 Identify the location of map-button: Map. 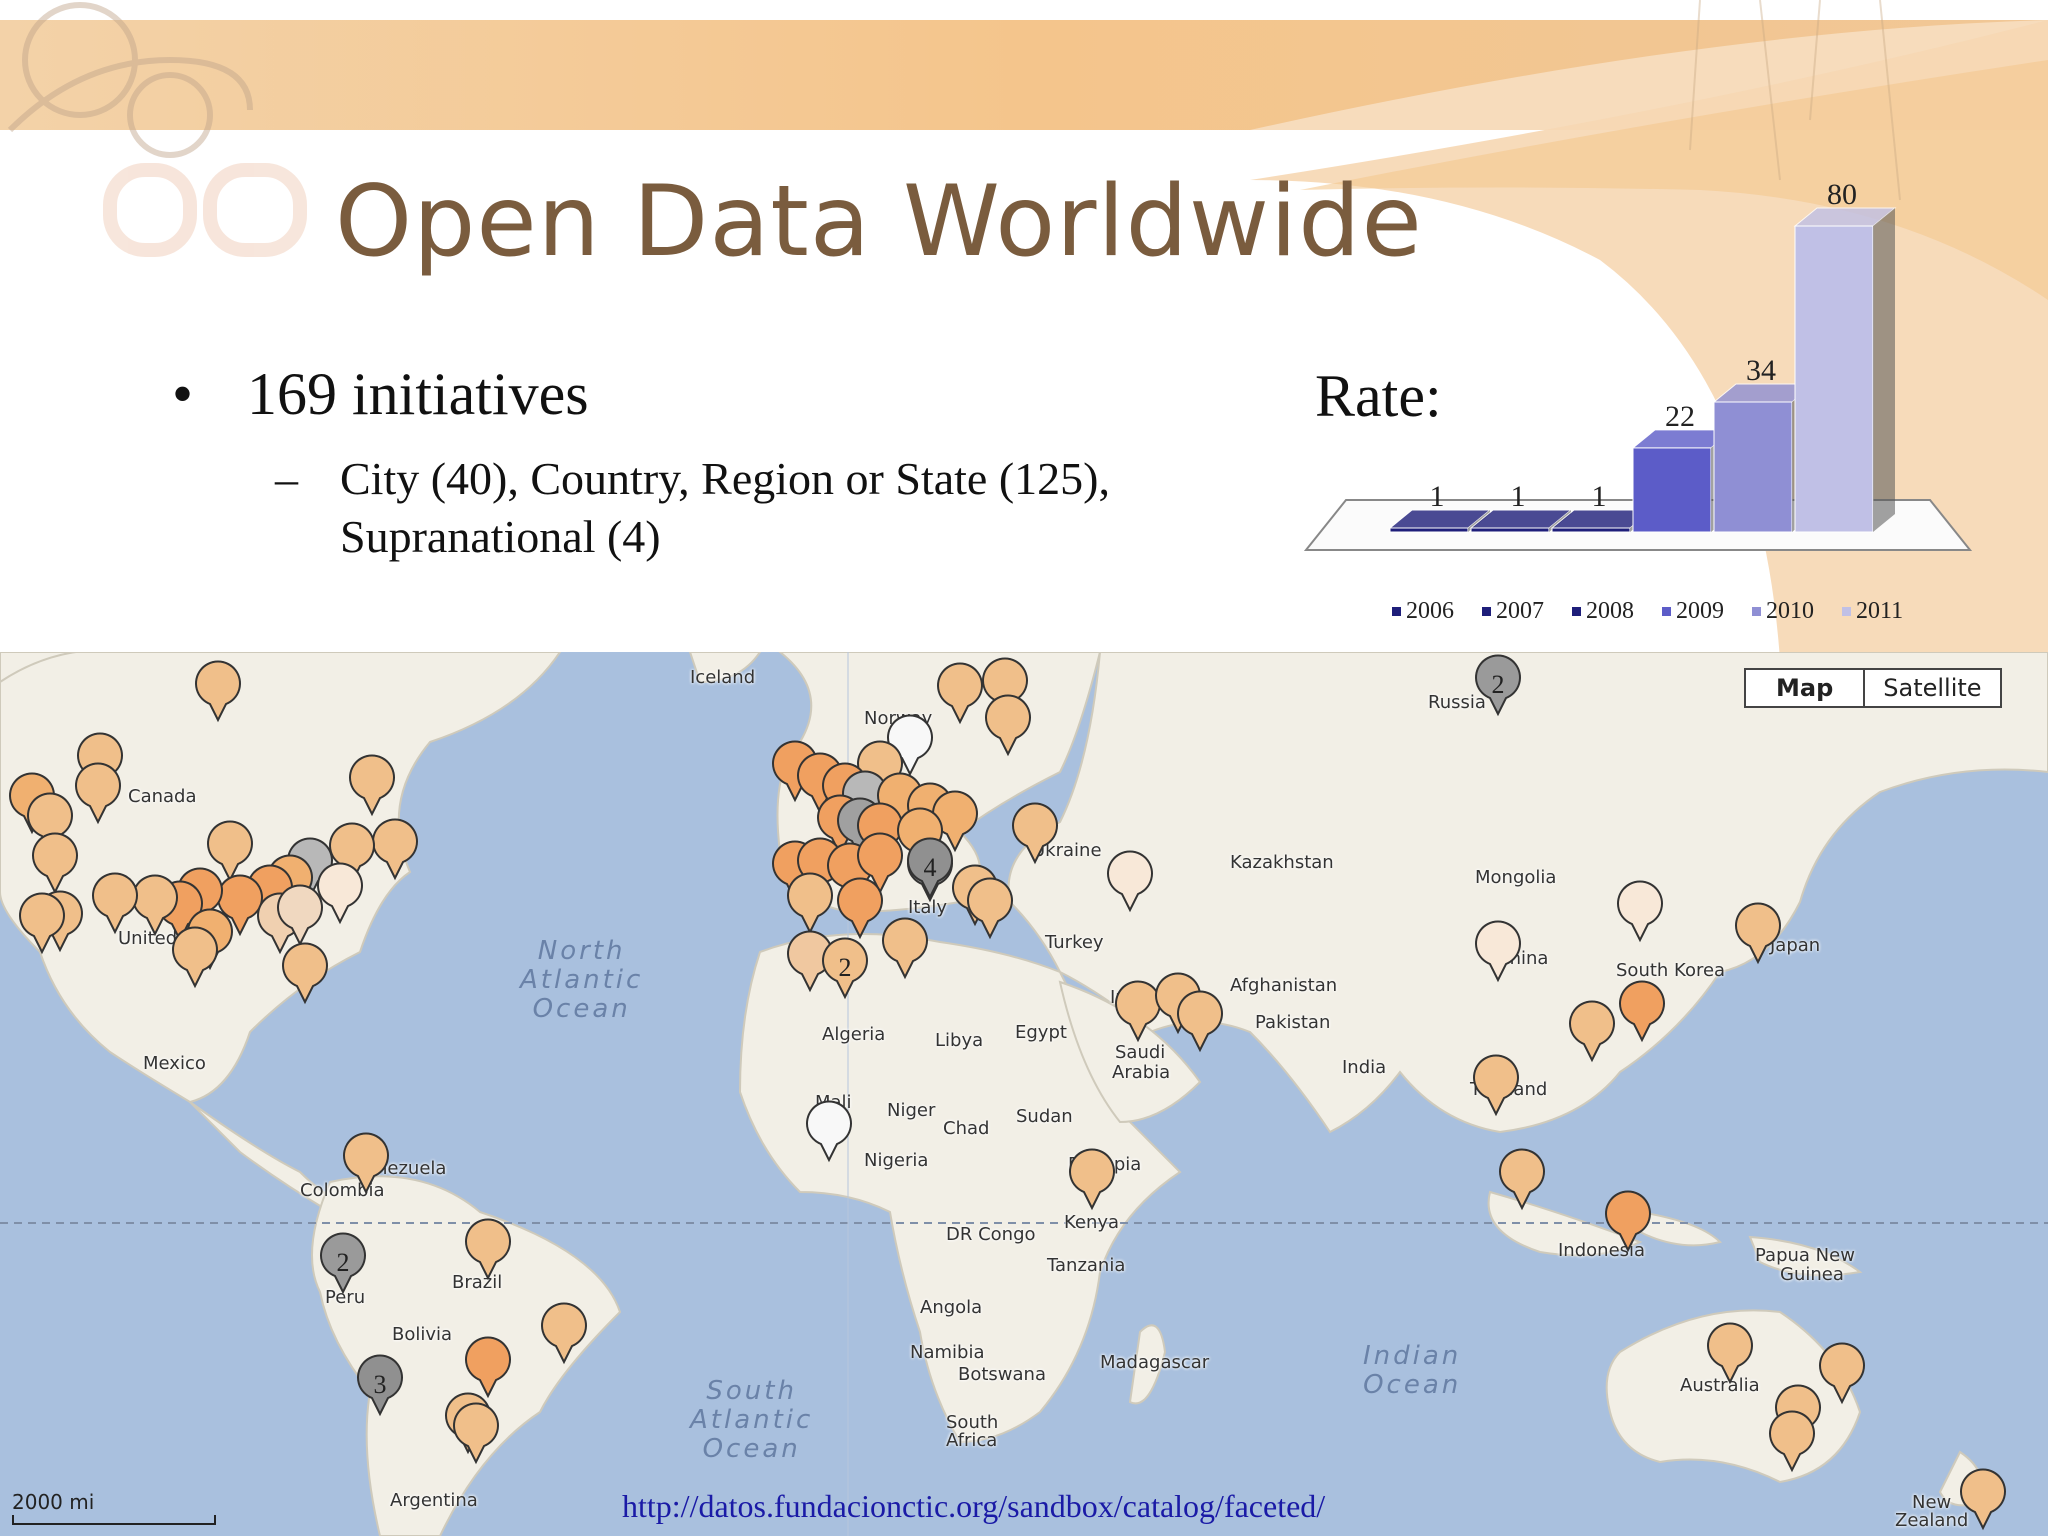
(1806, 688).